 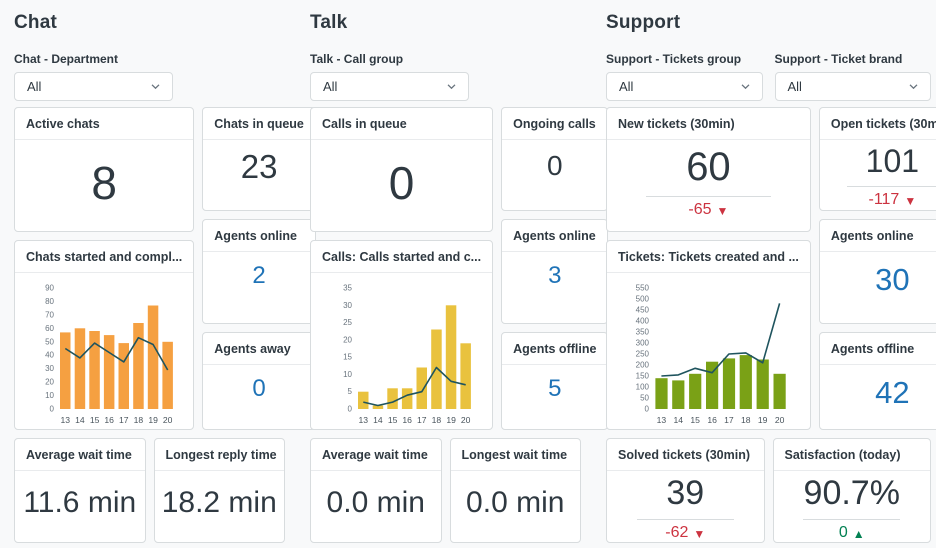 What do you see at coordinates (838, 59) in the screenshot?
I see `support-ticket-brand-filter-label: Support - Ticket brand` at bounding box center [838, 59].